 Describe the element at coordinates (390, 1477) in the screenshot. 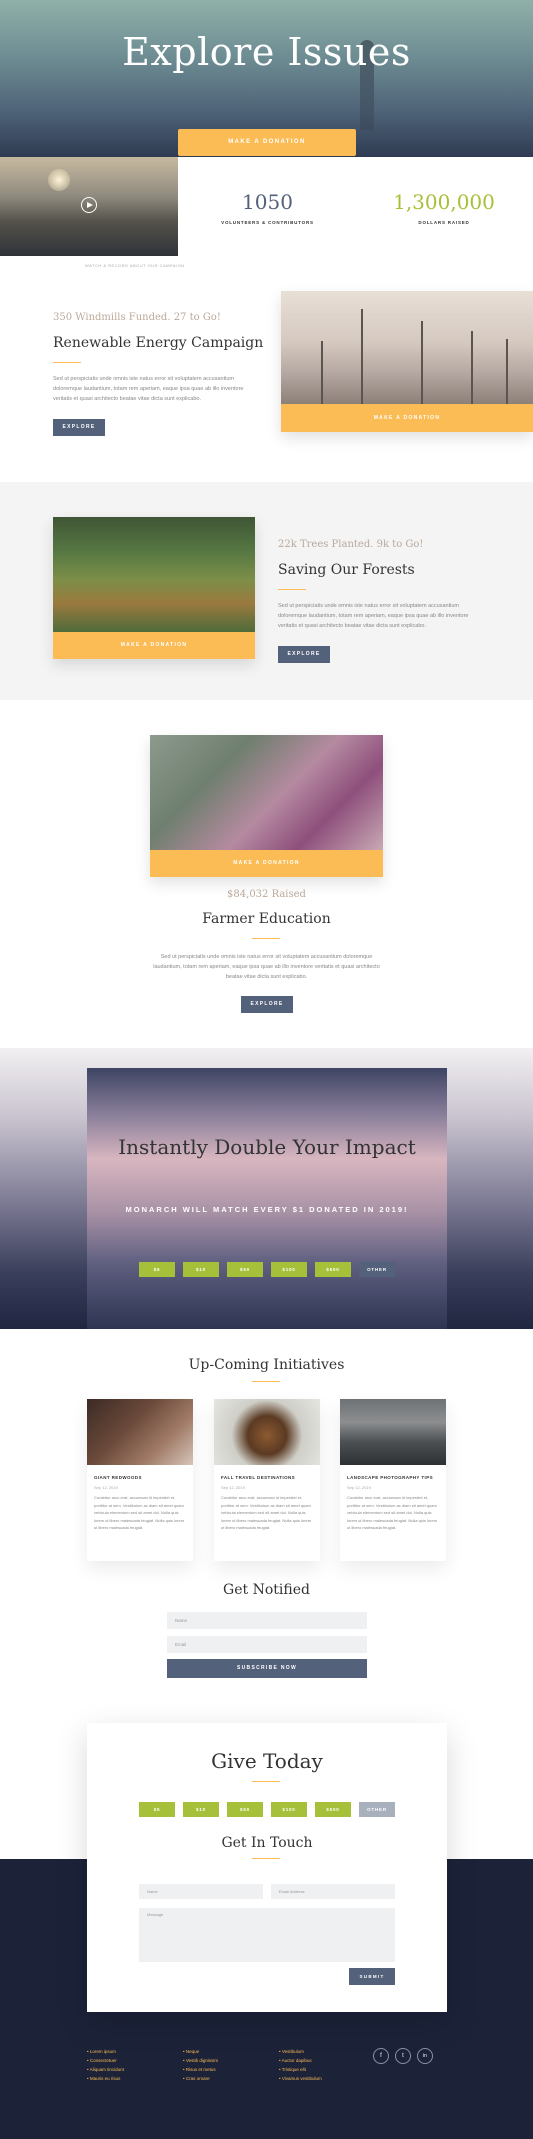

I see `initiative-title: LANDSCAPE PHOTOGRAPHY TIPS` at that location.